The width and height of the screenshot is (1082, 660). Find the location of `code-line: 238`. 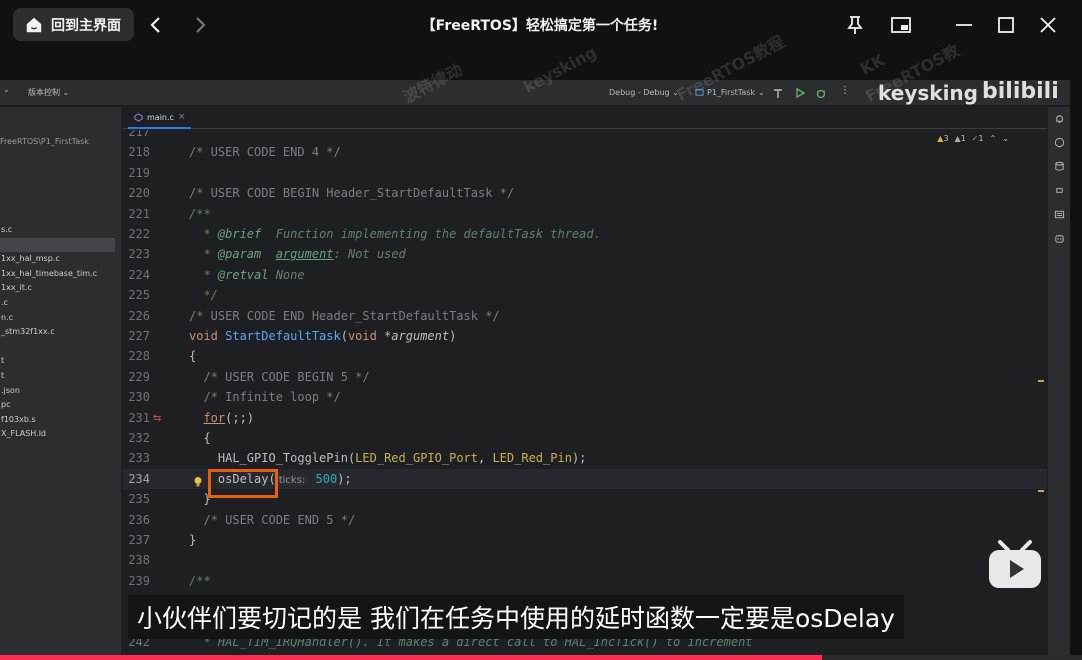

code-line: 238 is located at coordinates (585, 560).